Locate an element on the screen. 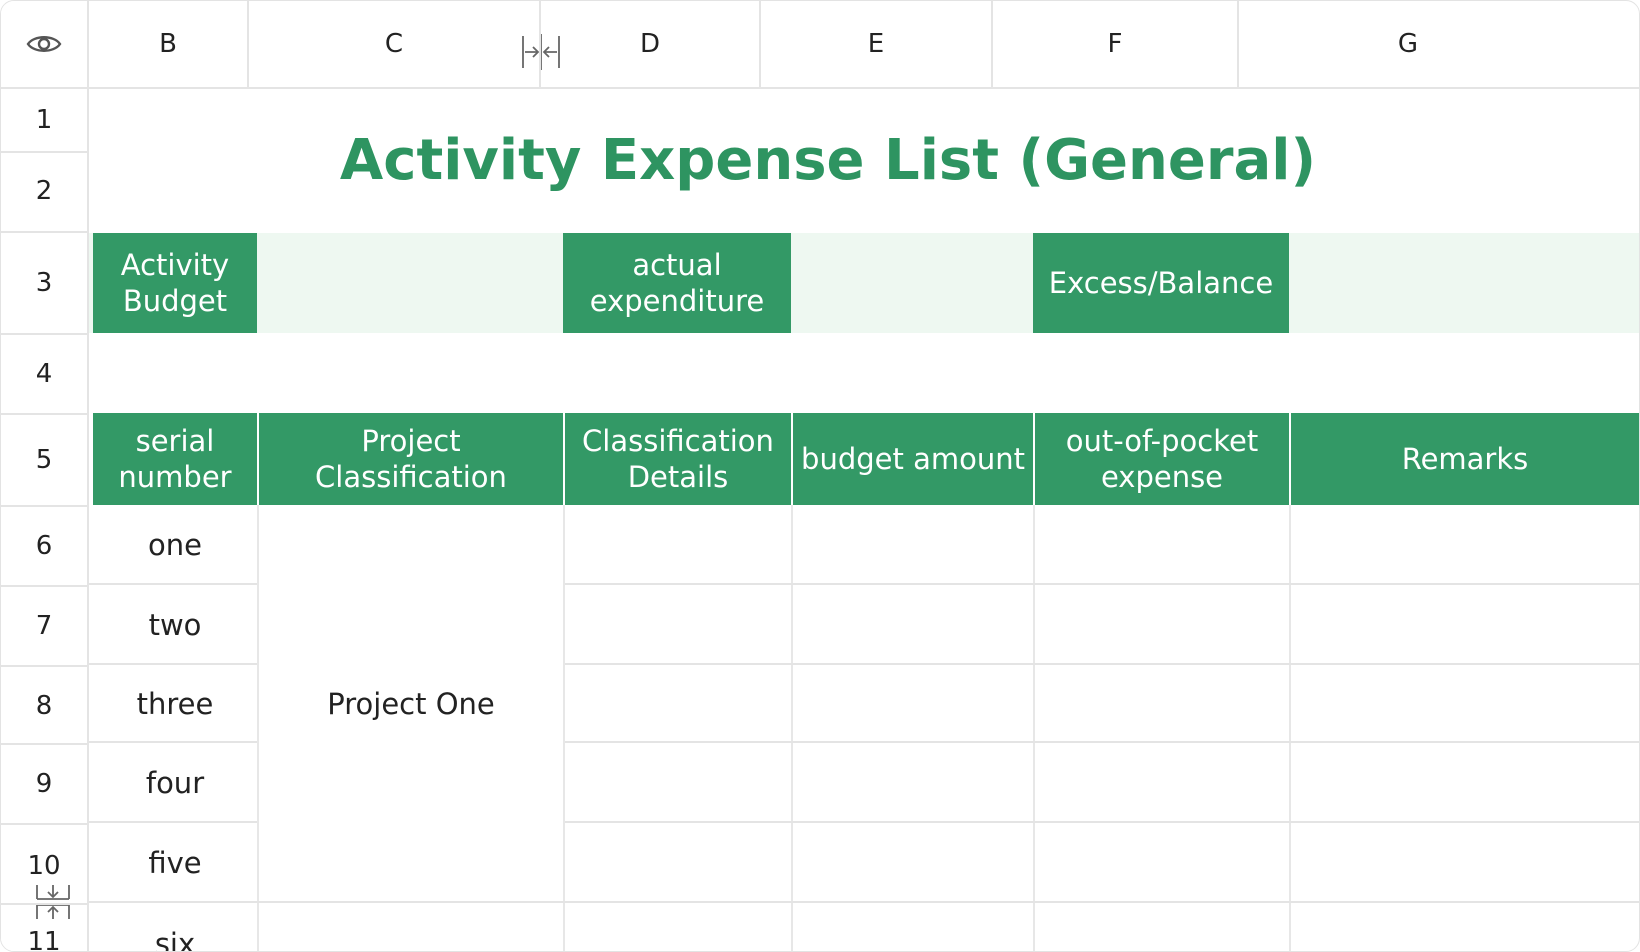 The height and width of the screenshot is (952, 1640). header-budget-amount: budget amount is located at coordinates (913, 459).